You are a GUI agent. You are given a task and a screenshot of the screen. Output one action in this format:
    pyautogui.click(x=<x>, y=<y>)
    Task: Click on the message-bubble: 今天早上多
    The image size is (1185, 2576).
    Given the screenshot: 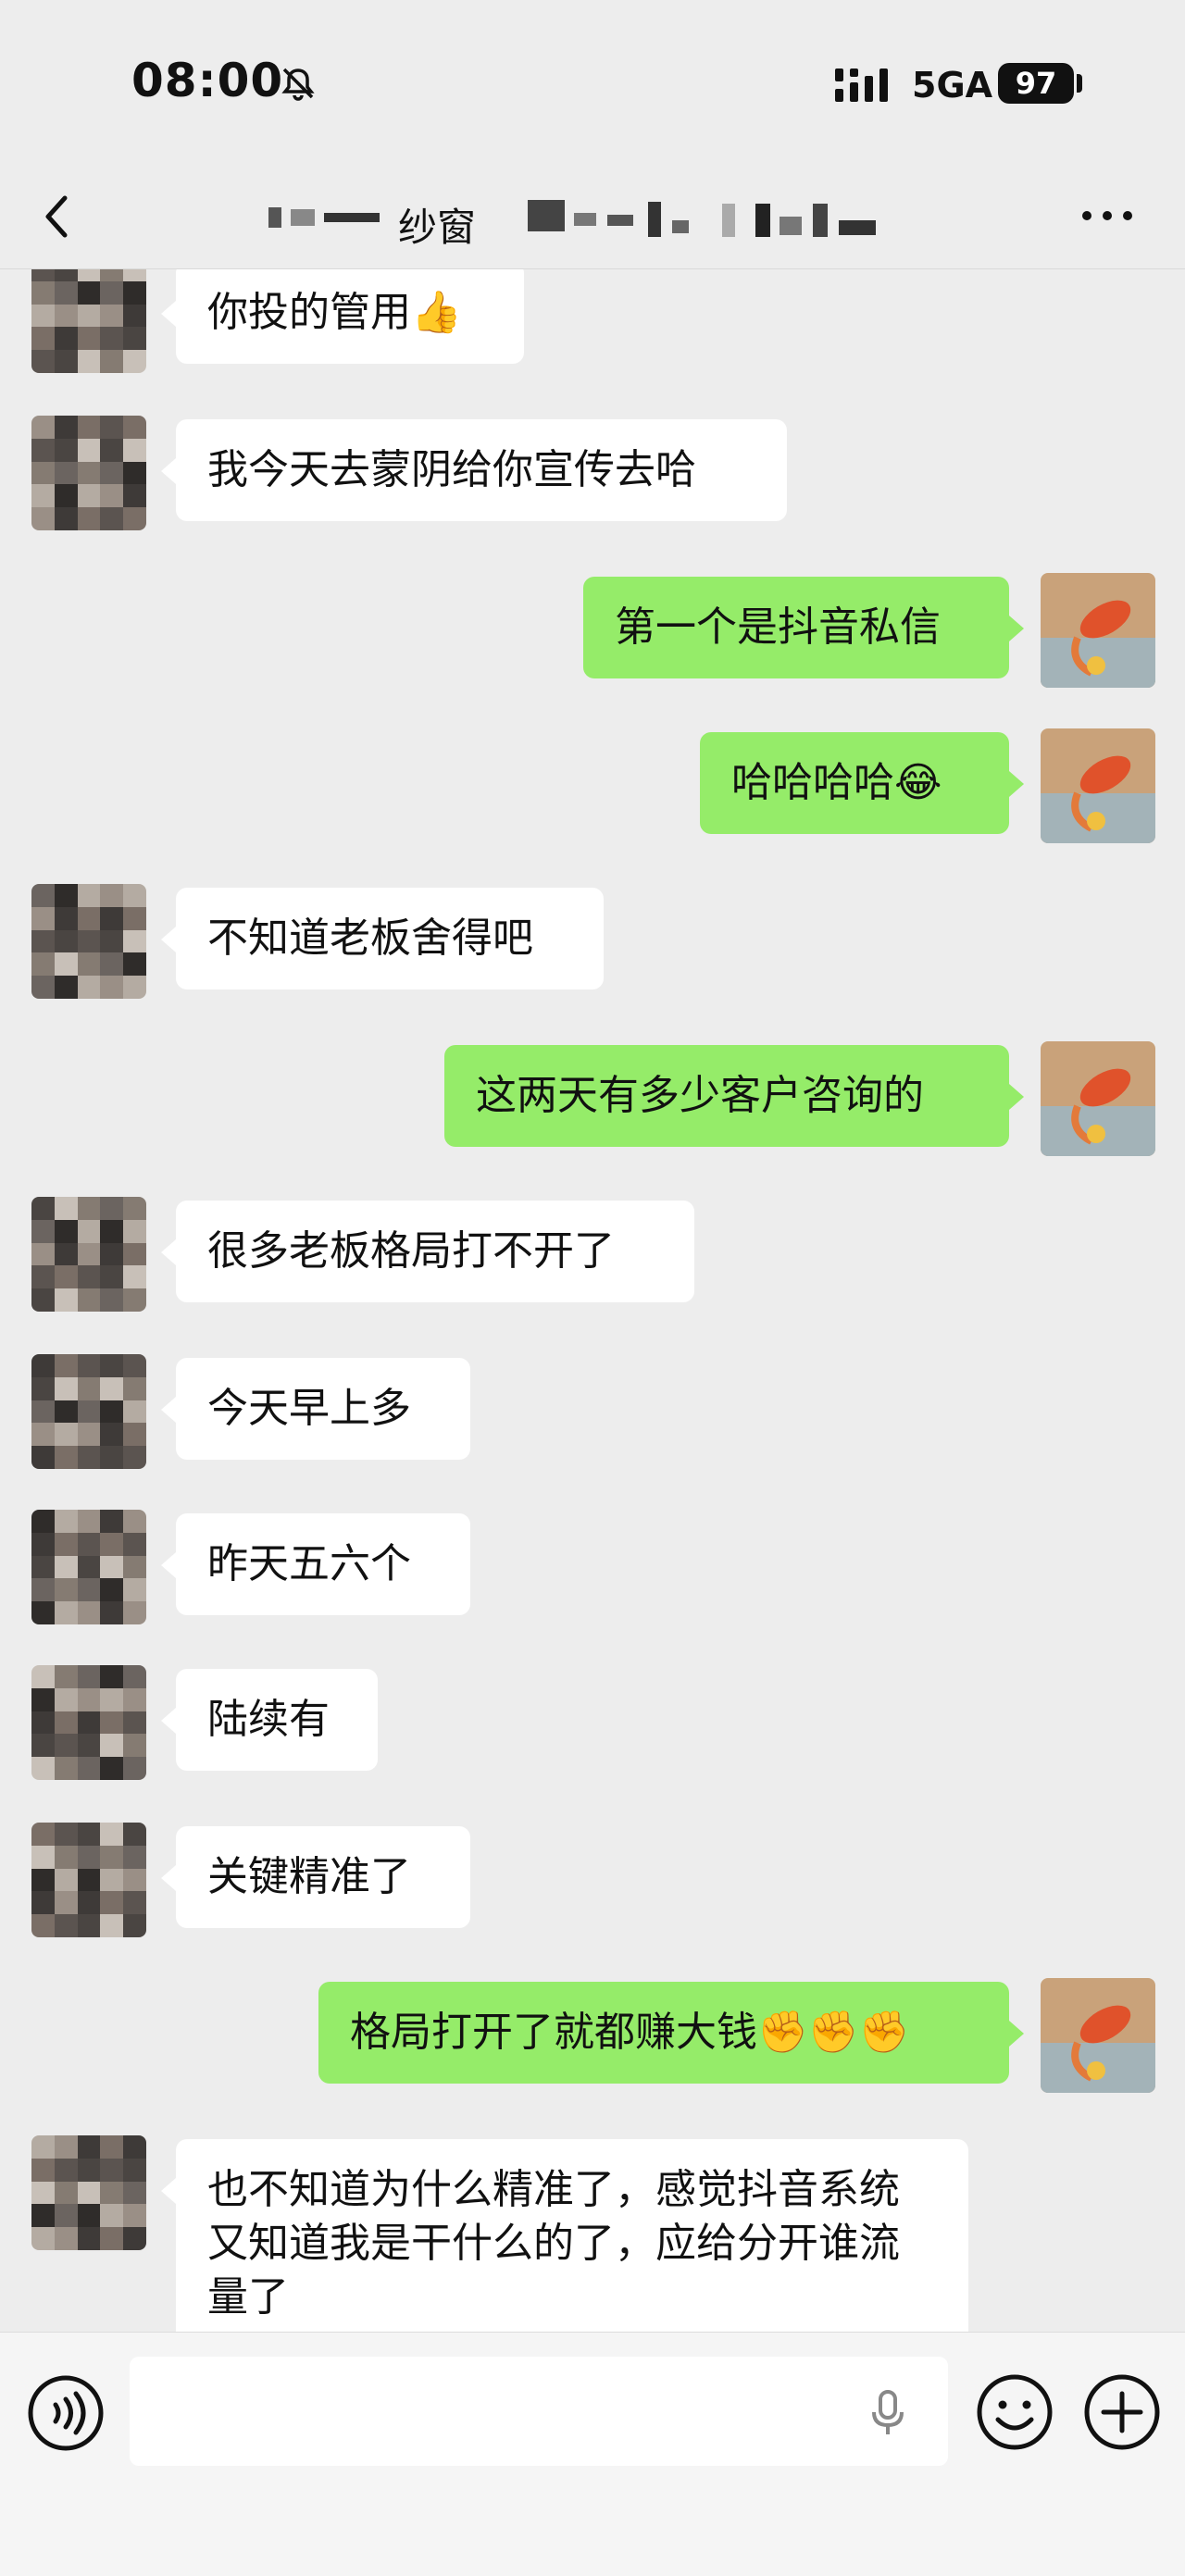 What is the action you would take?
    pyautogui.click(x=315, y=1409)
    